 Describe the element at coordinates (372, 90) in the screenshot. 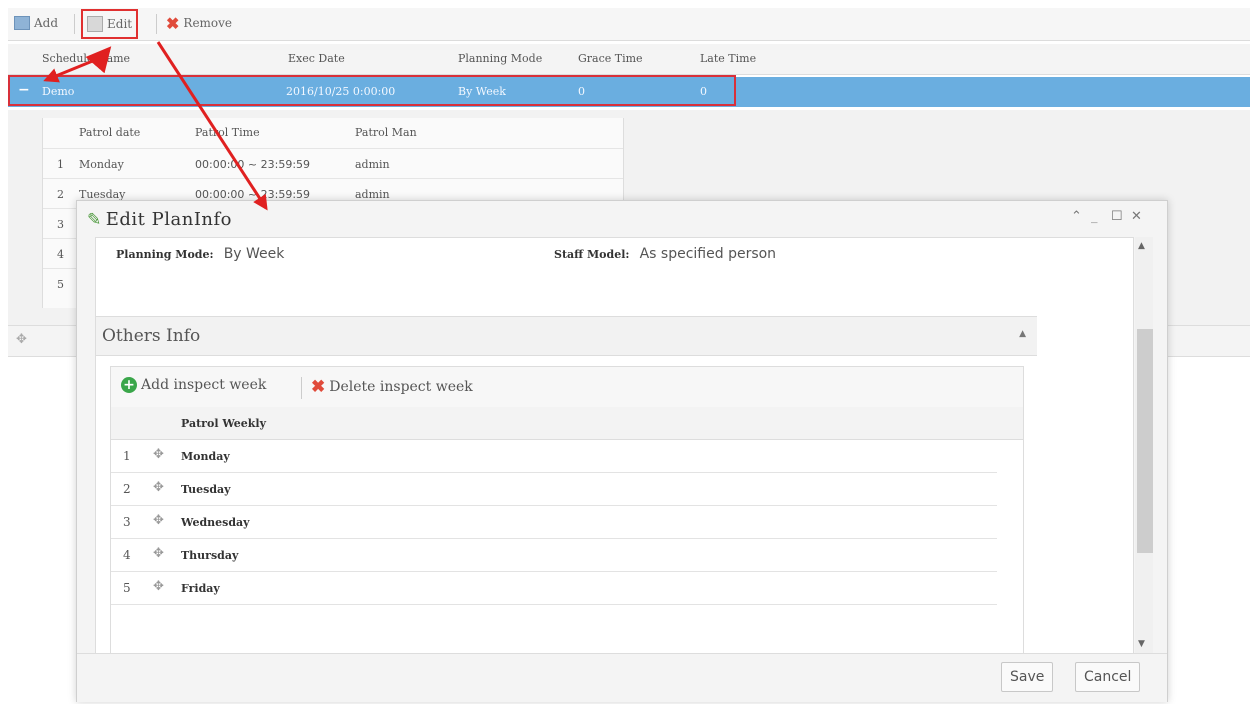

I see `selected-row-highlight` at that location.